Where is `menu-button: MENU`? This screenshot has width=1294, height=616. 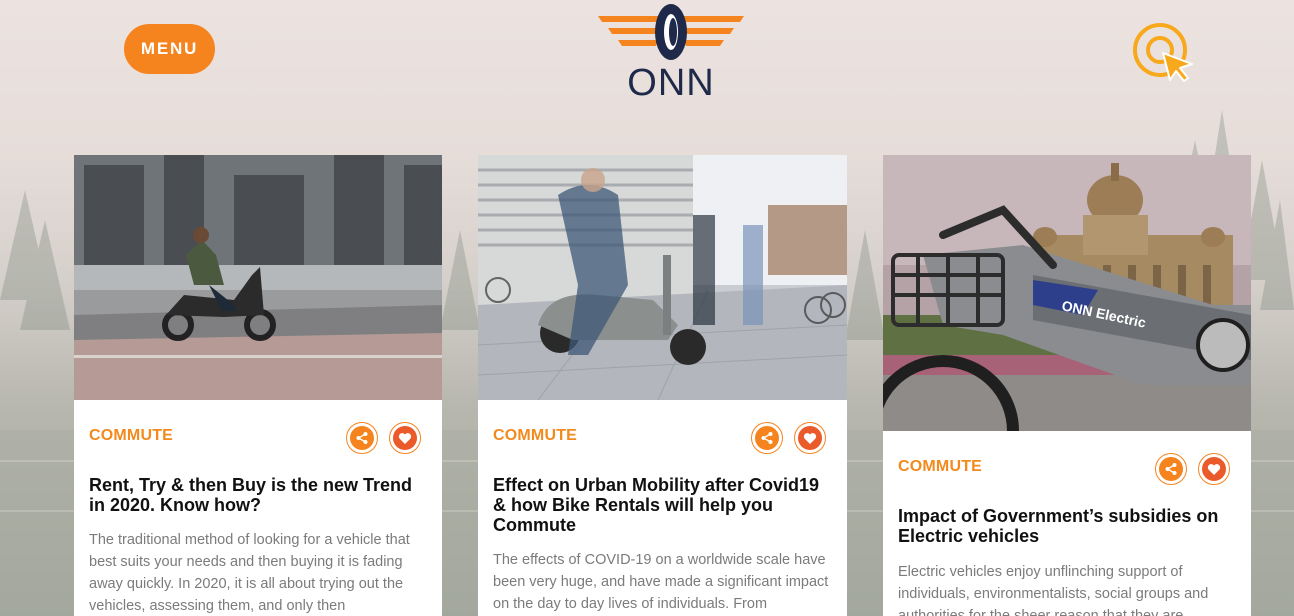
menu-button: MENU is located at coordinates (169, 49).